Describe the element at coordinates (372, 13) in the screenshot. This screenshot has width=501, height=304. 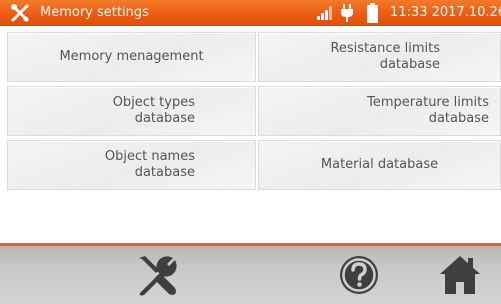
I see `battery-icon` at that location.